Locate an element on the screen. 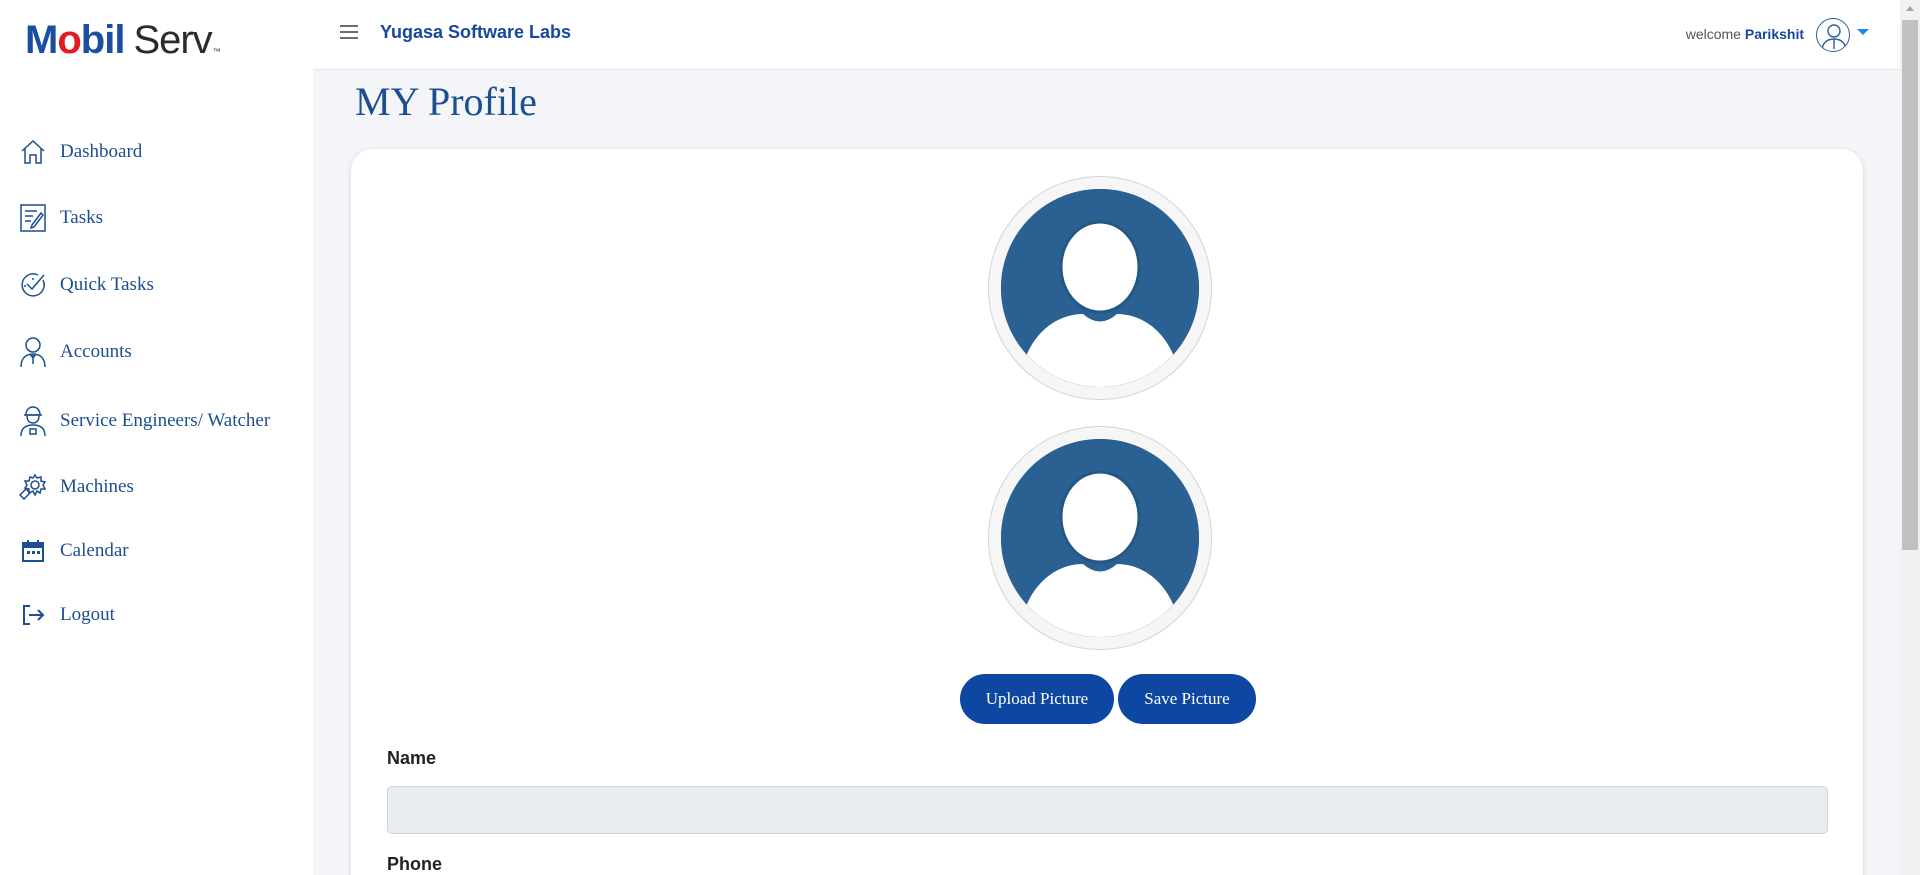 This screenshot has width=1920, height=875. sidebar-item-logout: Logout is located at coordinates (66, 615).